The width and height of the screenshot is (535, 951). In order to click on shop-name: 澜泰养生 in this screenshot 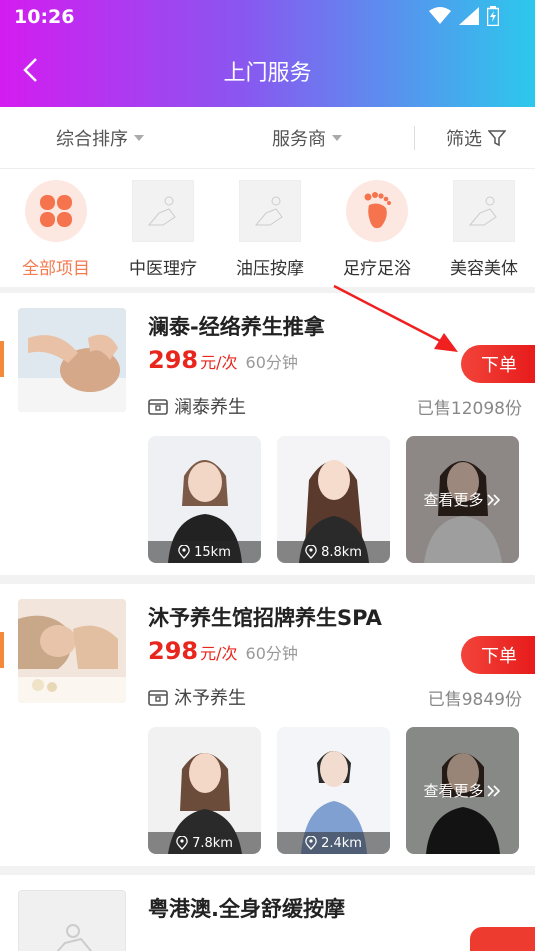, I will do `click(197, 406)`.